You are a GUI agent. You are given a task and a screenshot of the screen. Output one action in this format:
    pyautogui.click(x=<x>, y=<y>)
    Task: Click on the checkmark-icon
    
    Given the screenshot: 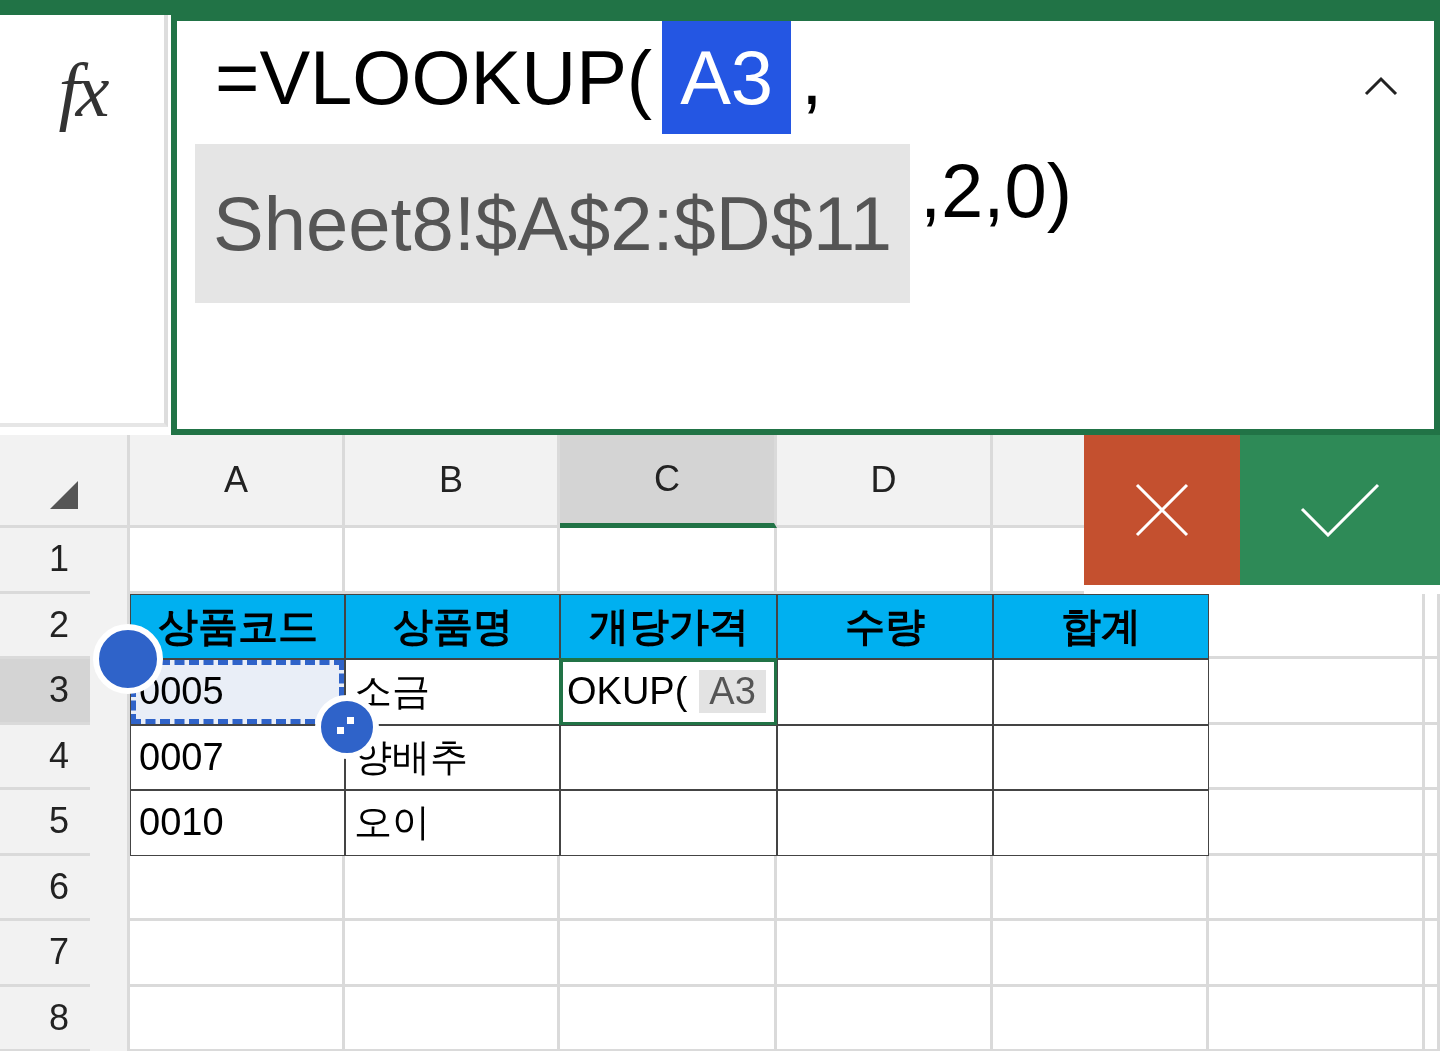 What is the action you would take?
    pyautogui.click(x=1340, y=510)
    